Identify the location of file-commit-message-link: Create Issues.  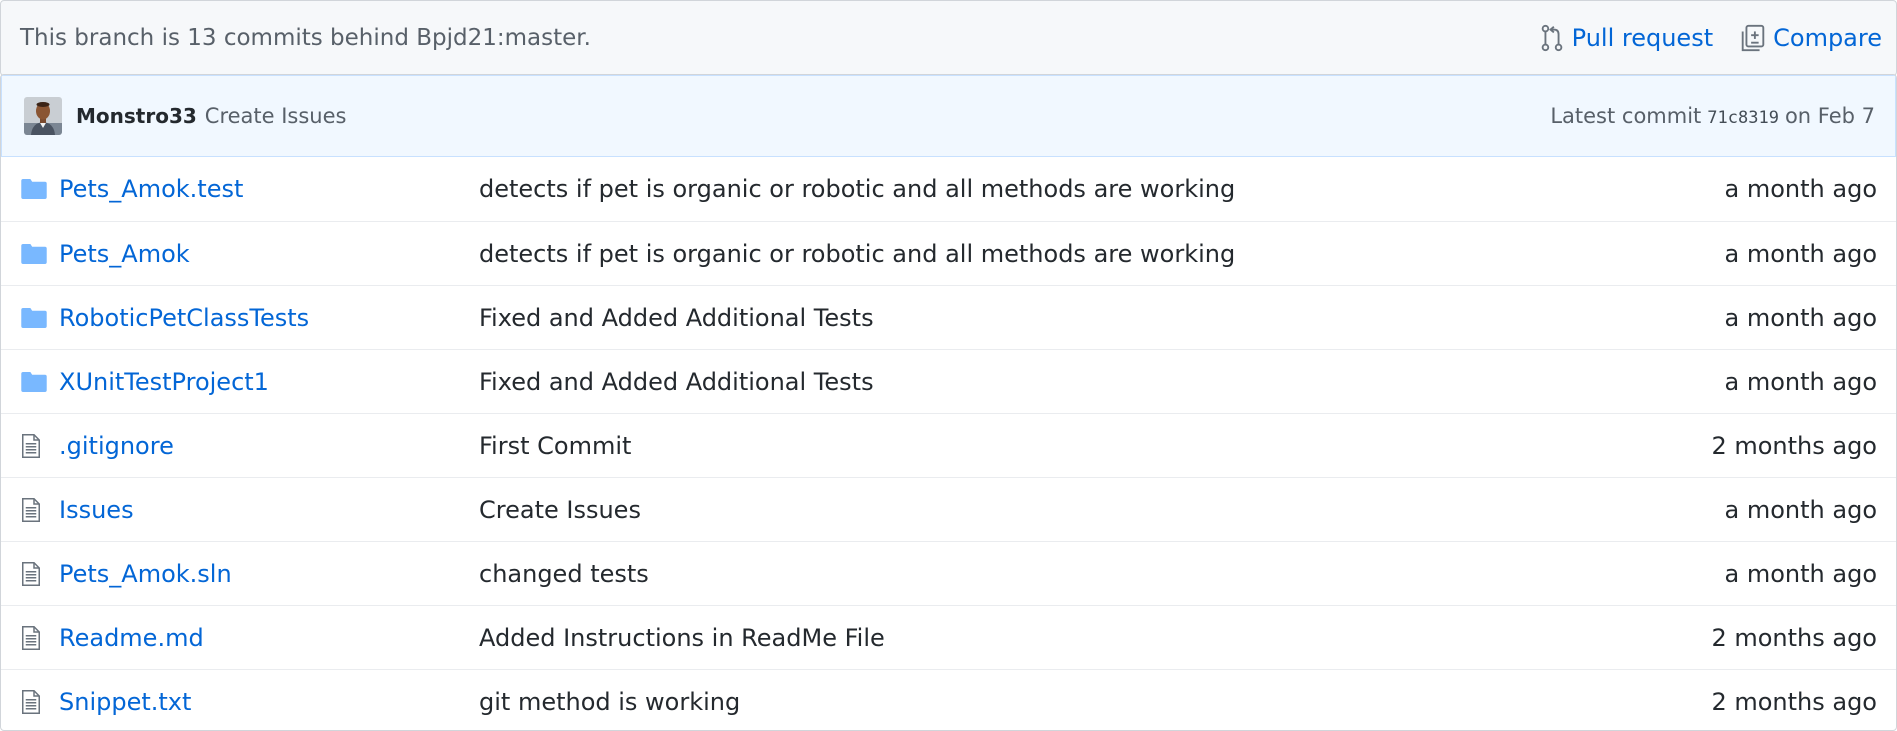
(1028, 510).